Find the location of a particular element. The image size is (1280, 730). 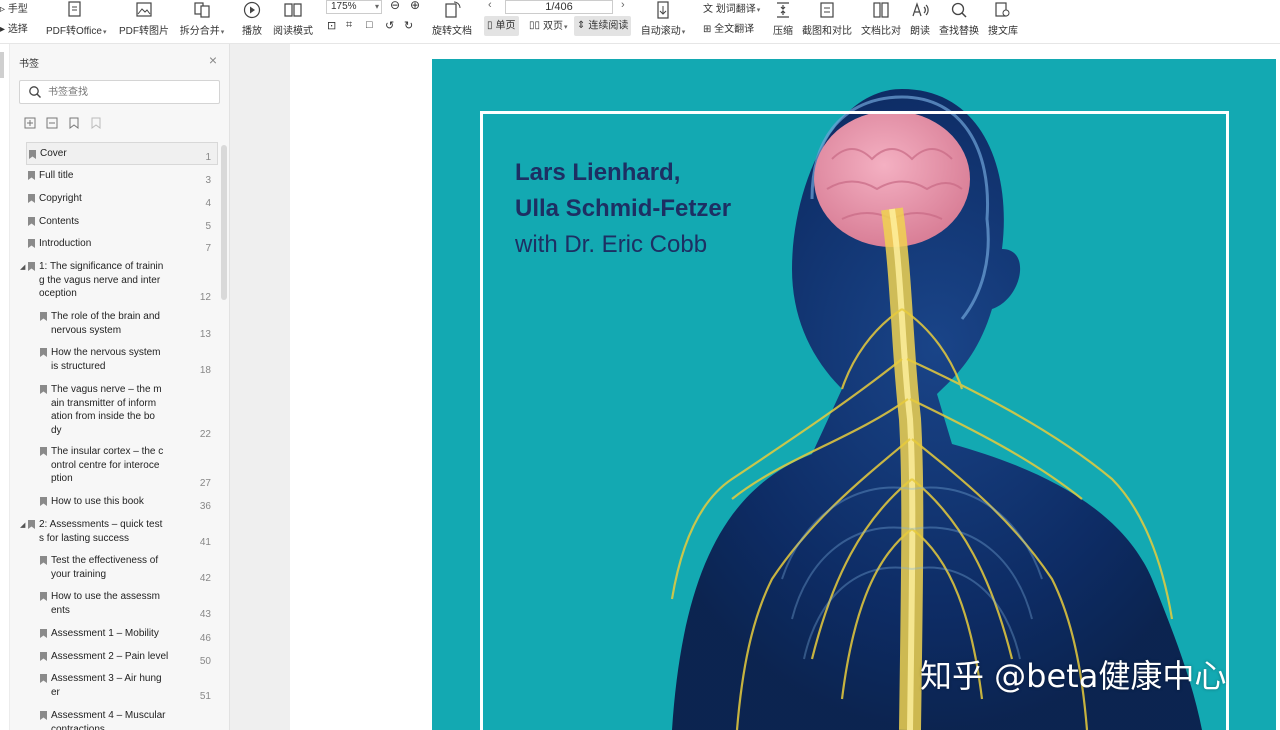

double-page-button: ▯▯ 双页 is located at coordinates (548, 26).